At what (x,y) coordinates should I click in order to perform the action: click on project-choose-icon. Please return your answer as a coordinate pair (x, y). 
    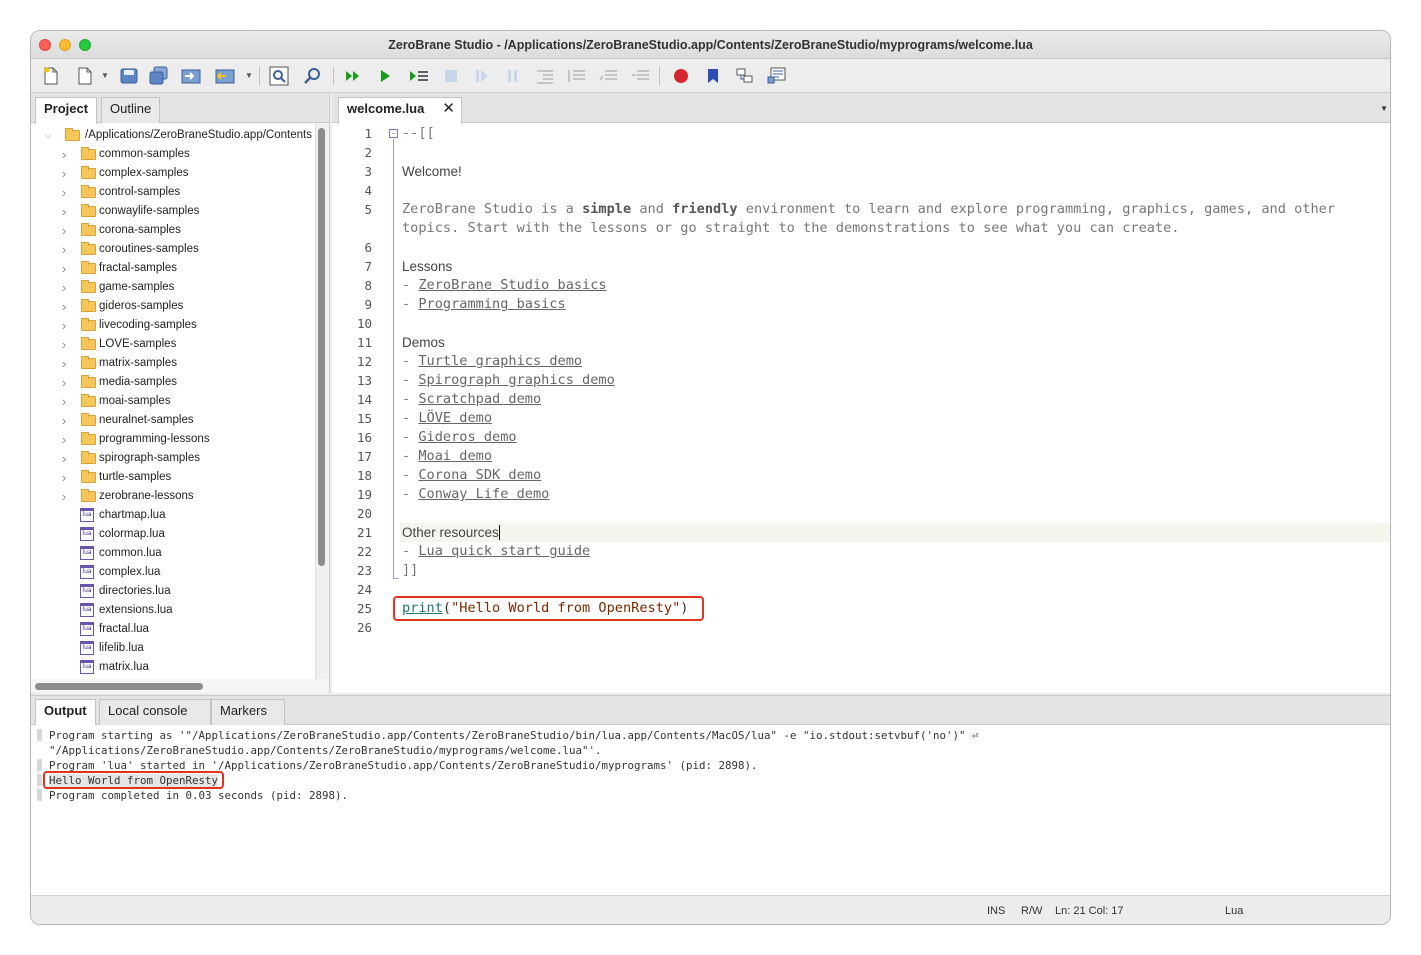
    Looking at the image, I should click on (225, 76).